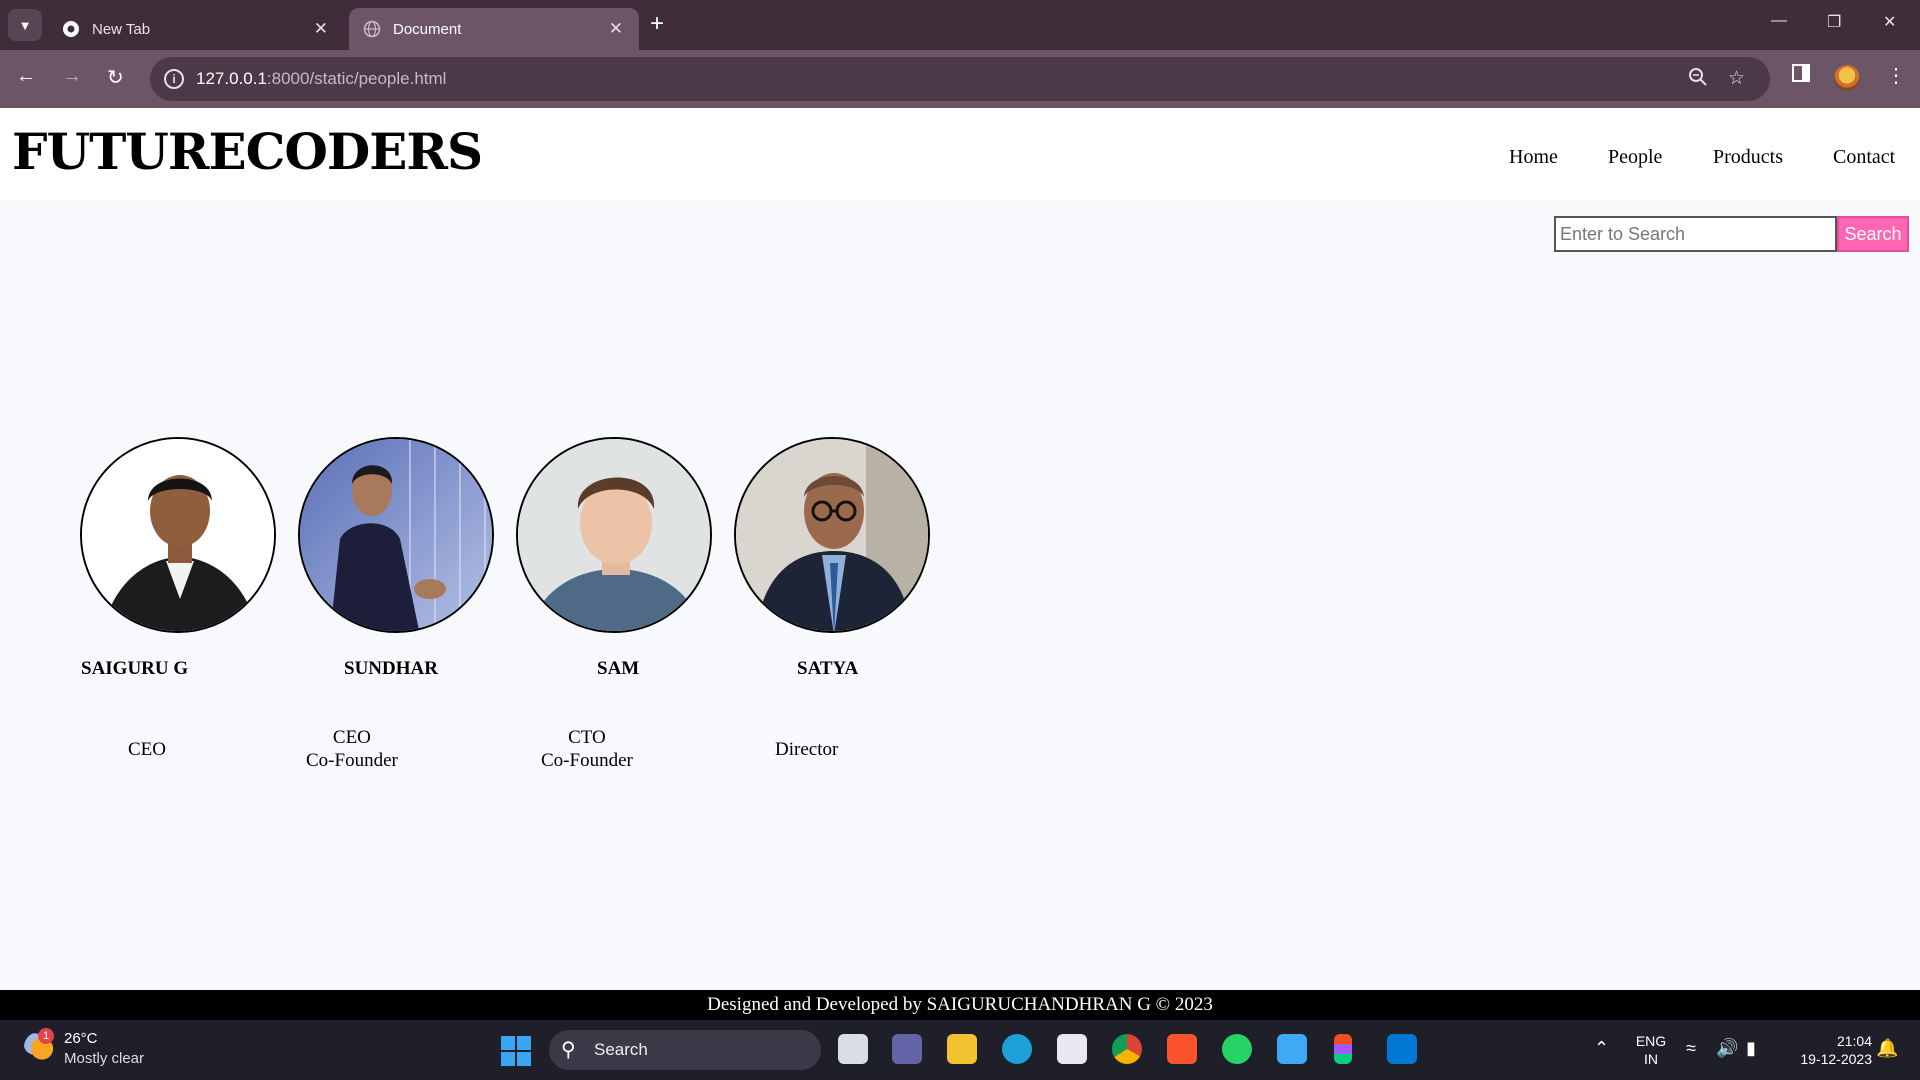 Image resolution: width=1920 pixels, height=1080 pixels. What do you see at coordinates (1072, 1049) in the screenshot?
I see `microsoft-store-icon` at bounding box center [1072, 1049].